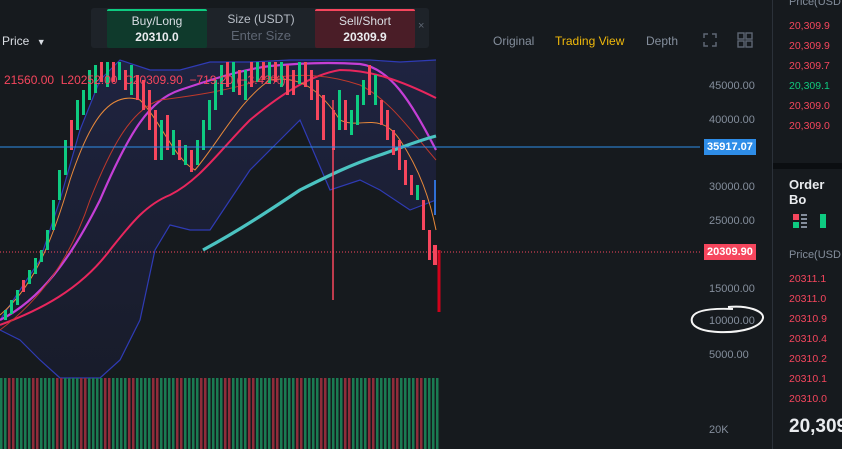 The image size is (842, 449). Describe the element at coordinates (808, 379) in the screenshot. I see `ask-price: 20310.1` at that location.